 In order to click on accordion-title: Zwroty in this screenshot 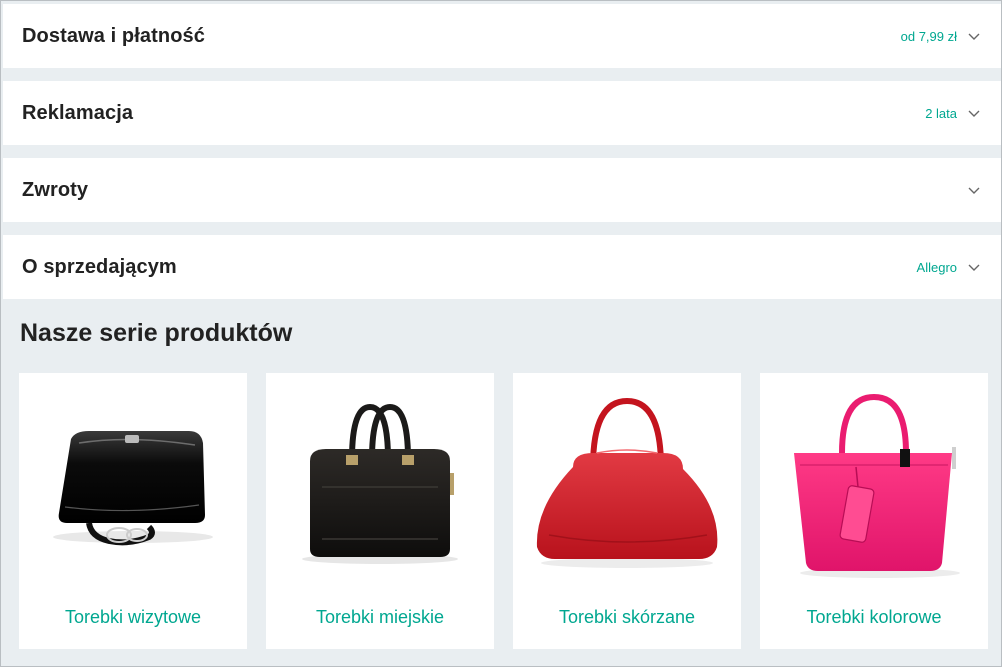, I will do `click(55, 189)`.